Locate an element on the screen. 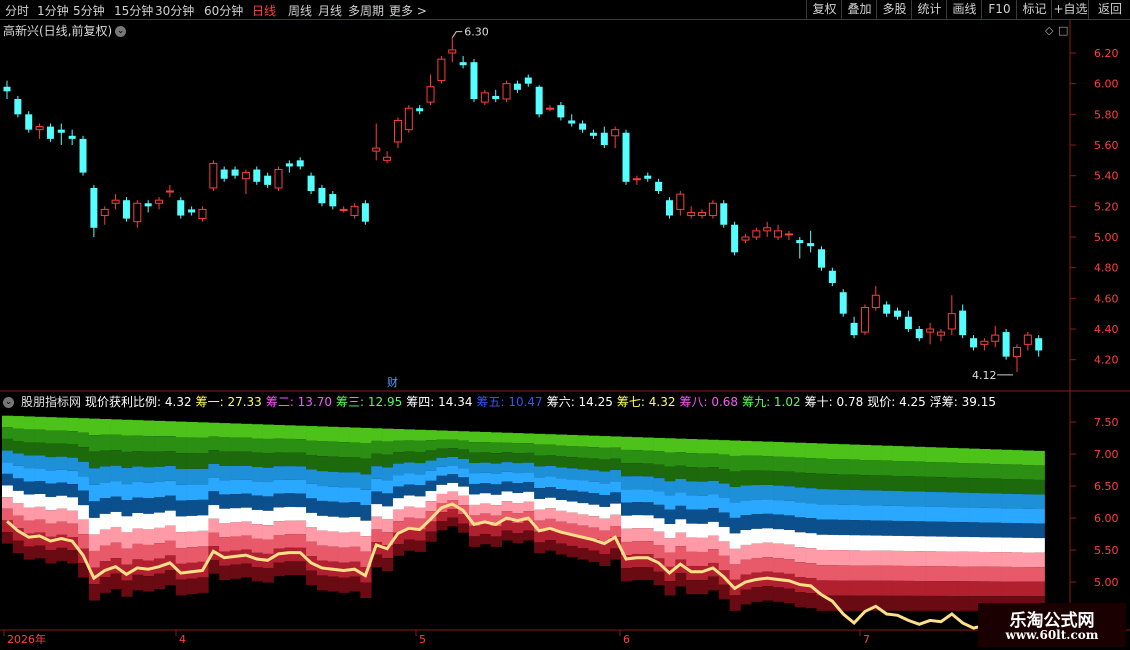 This screenshot has height=650, width=1130. indicator-tick-label: 7.50 is located at coordinates (1106, 422).